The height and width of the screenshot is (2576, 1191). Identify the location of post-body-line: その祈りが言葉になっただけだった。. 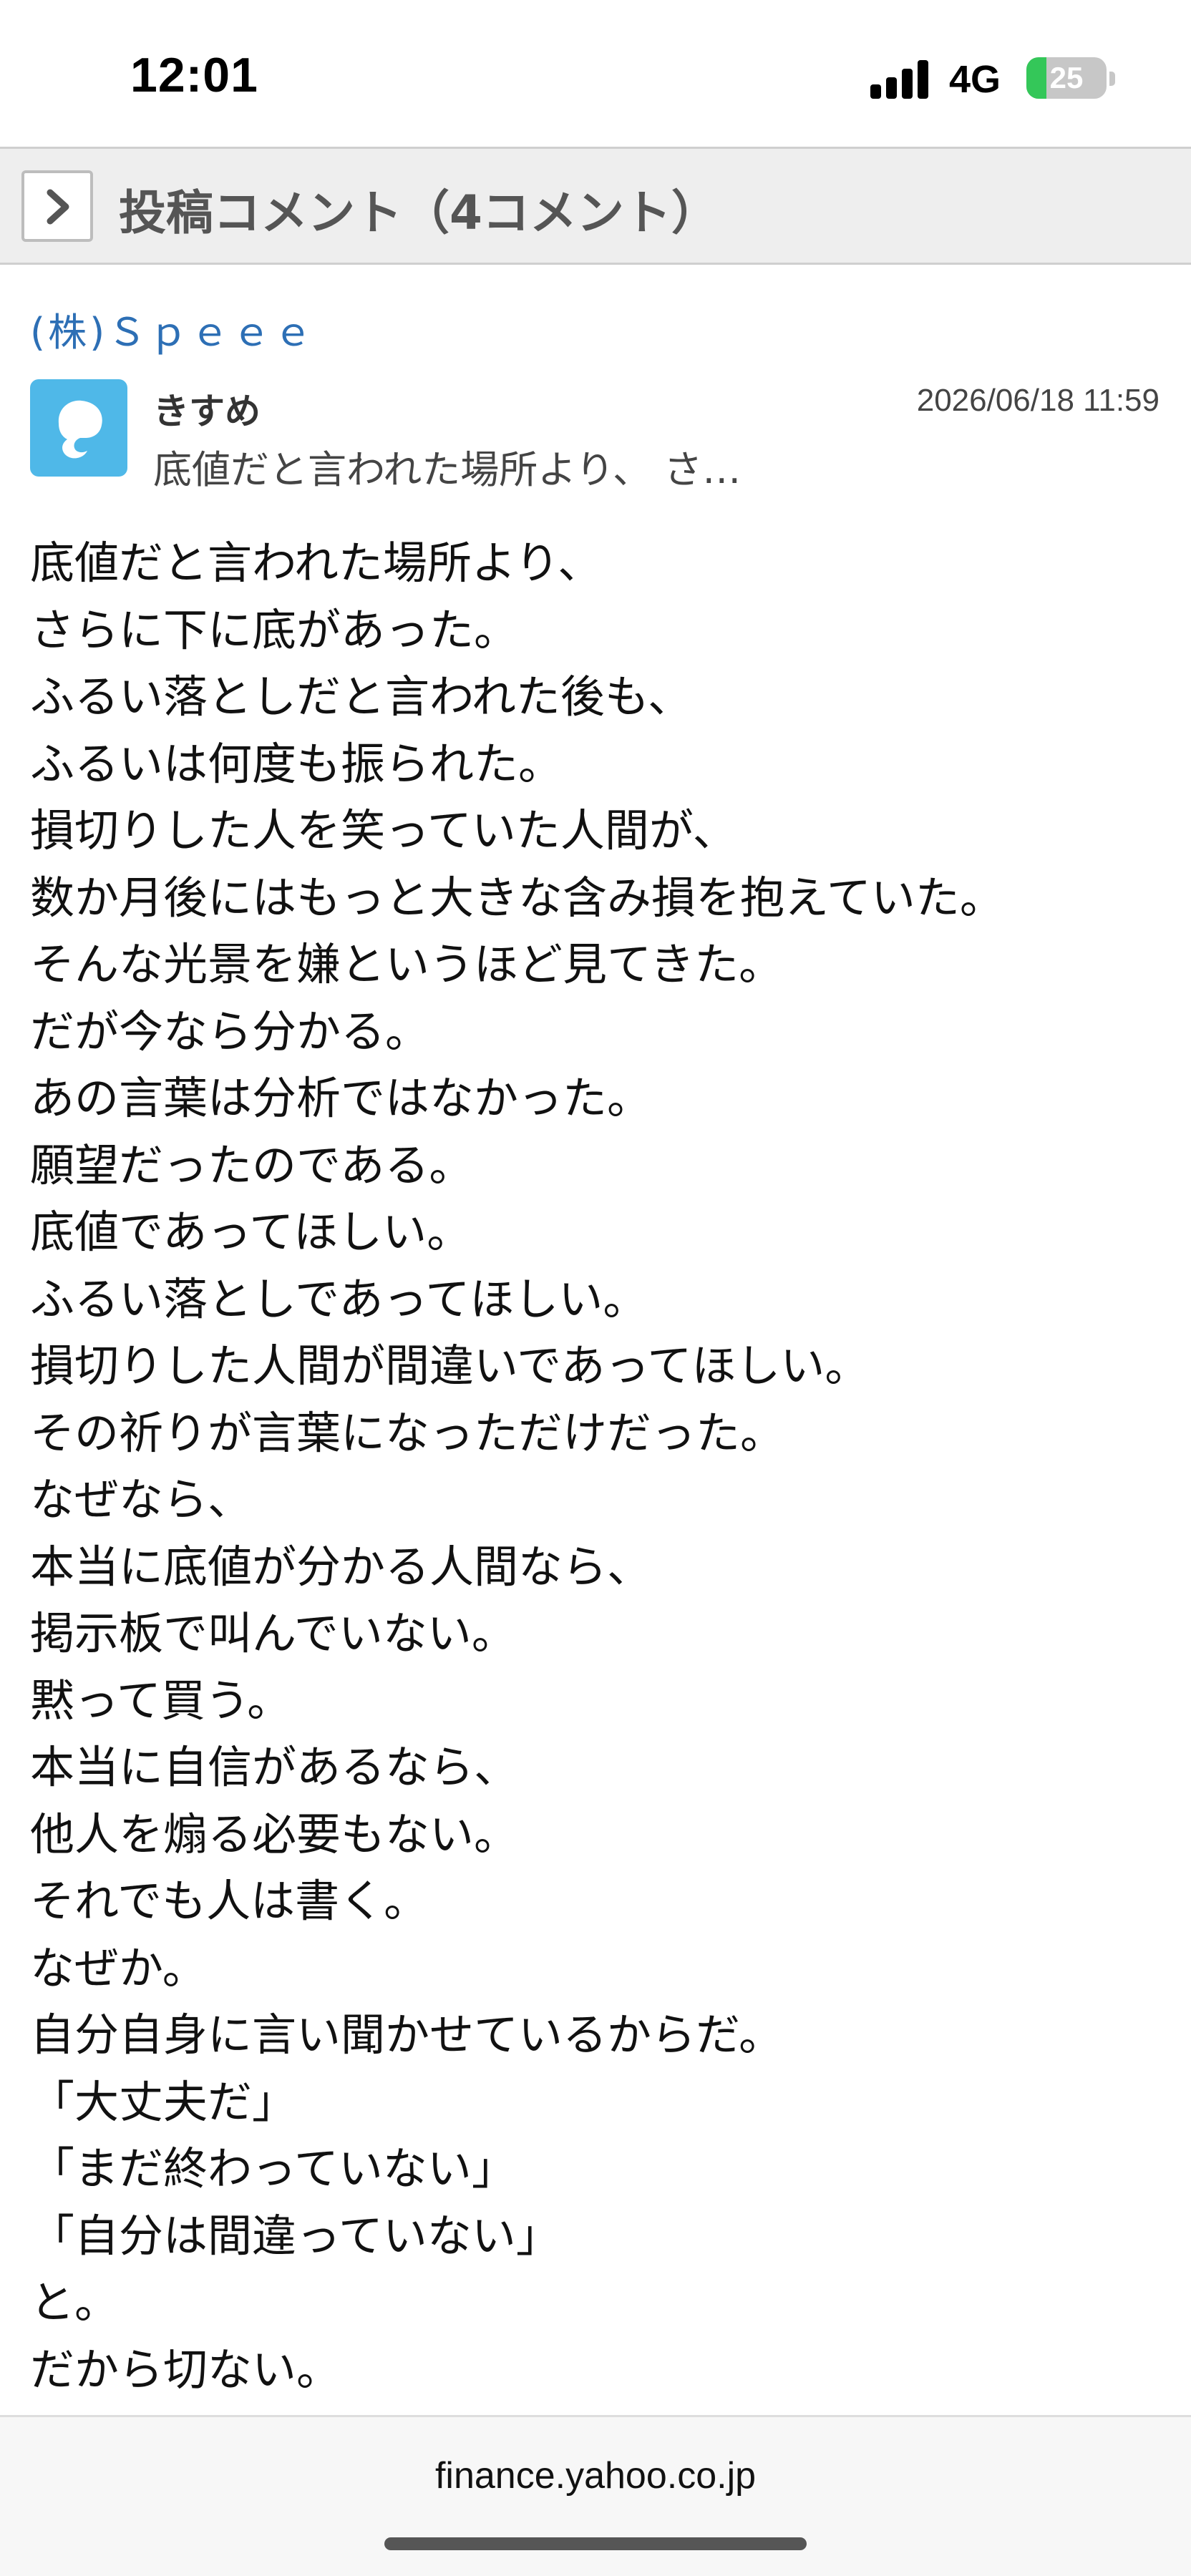
(407, 1432).